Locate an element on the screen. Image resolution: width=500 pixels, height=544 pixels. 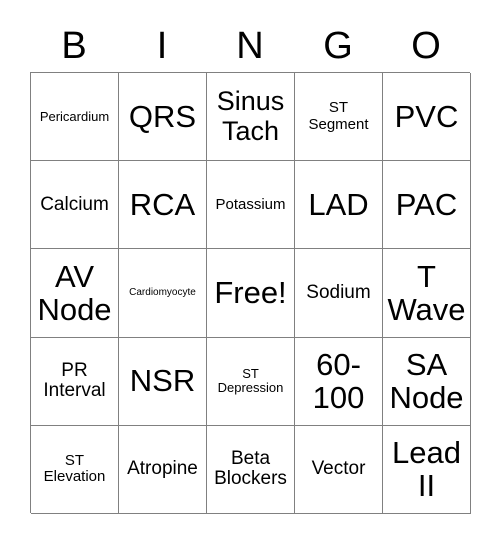
bingo-cell-label: SA Node is located at coordinates (426, 381).